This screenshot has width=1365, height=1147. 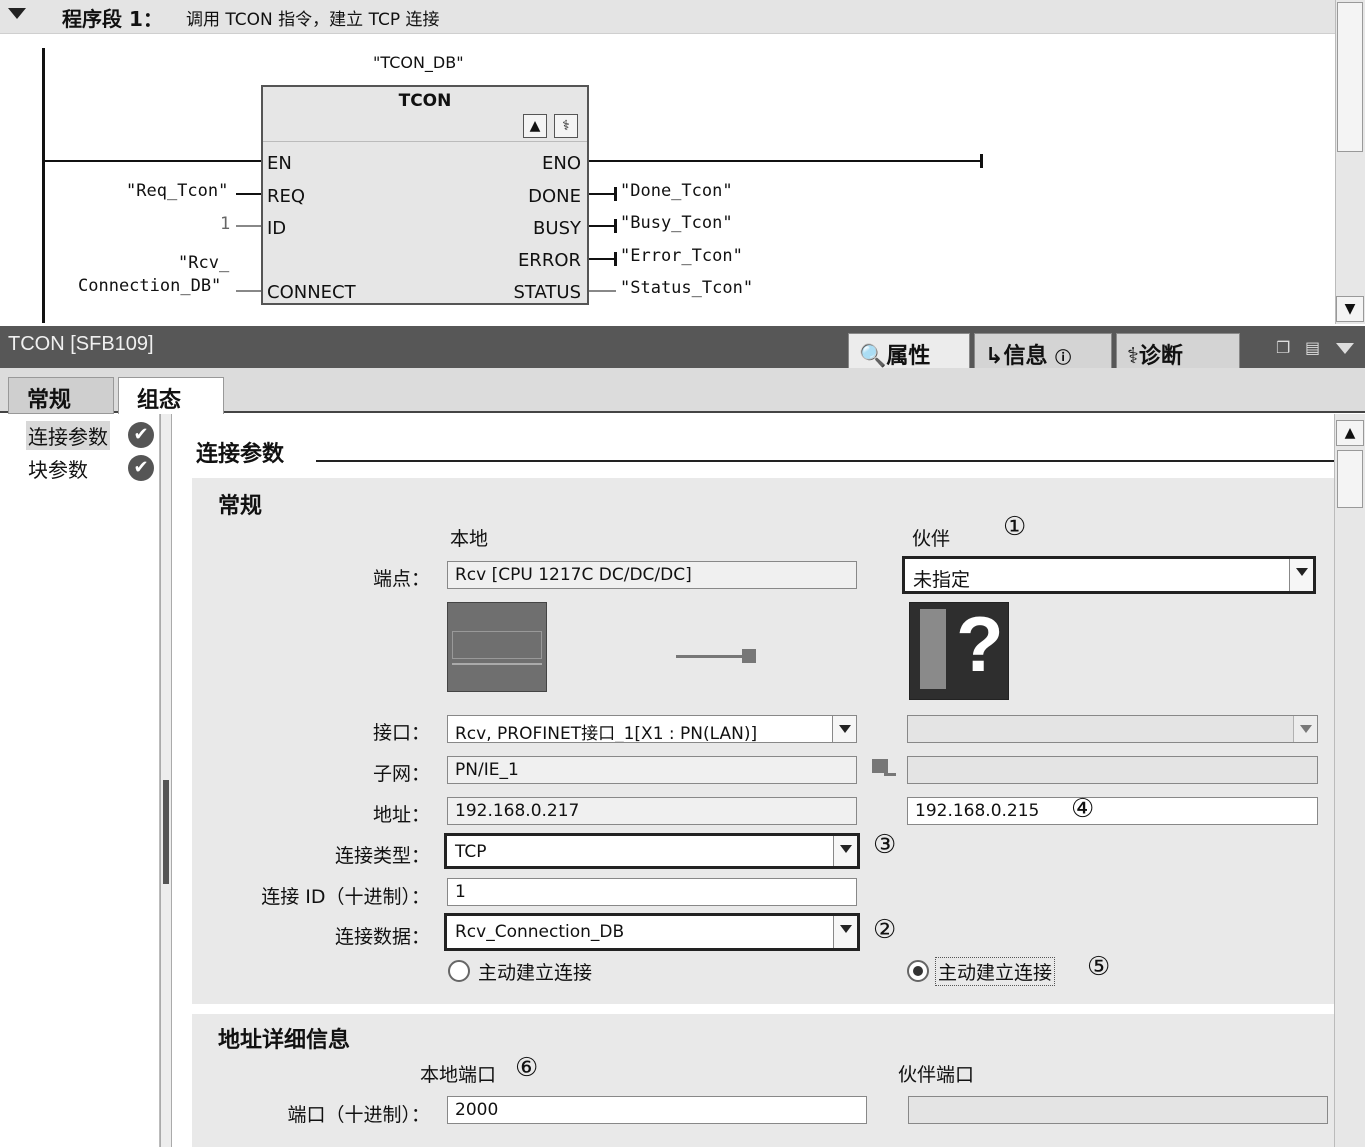 What do you see at coordinates (749, 656) in the screenshot?
I see `connection-port-icon` at bounding box center [749, 656].